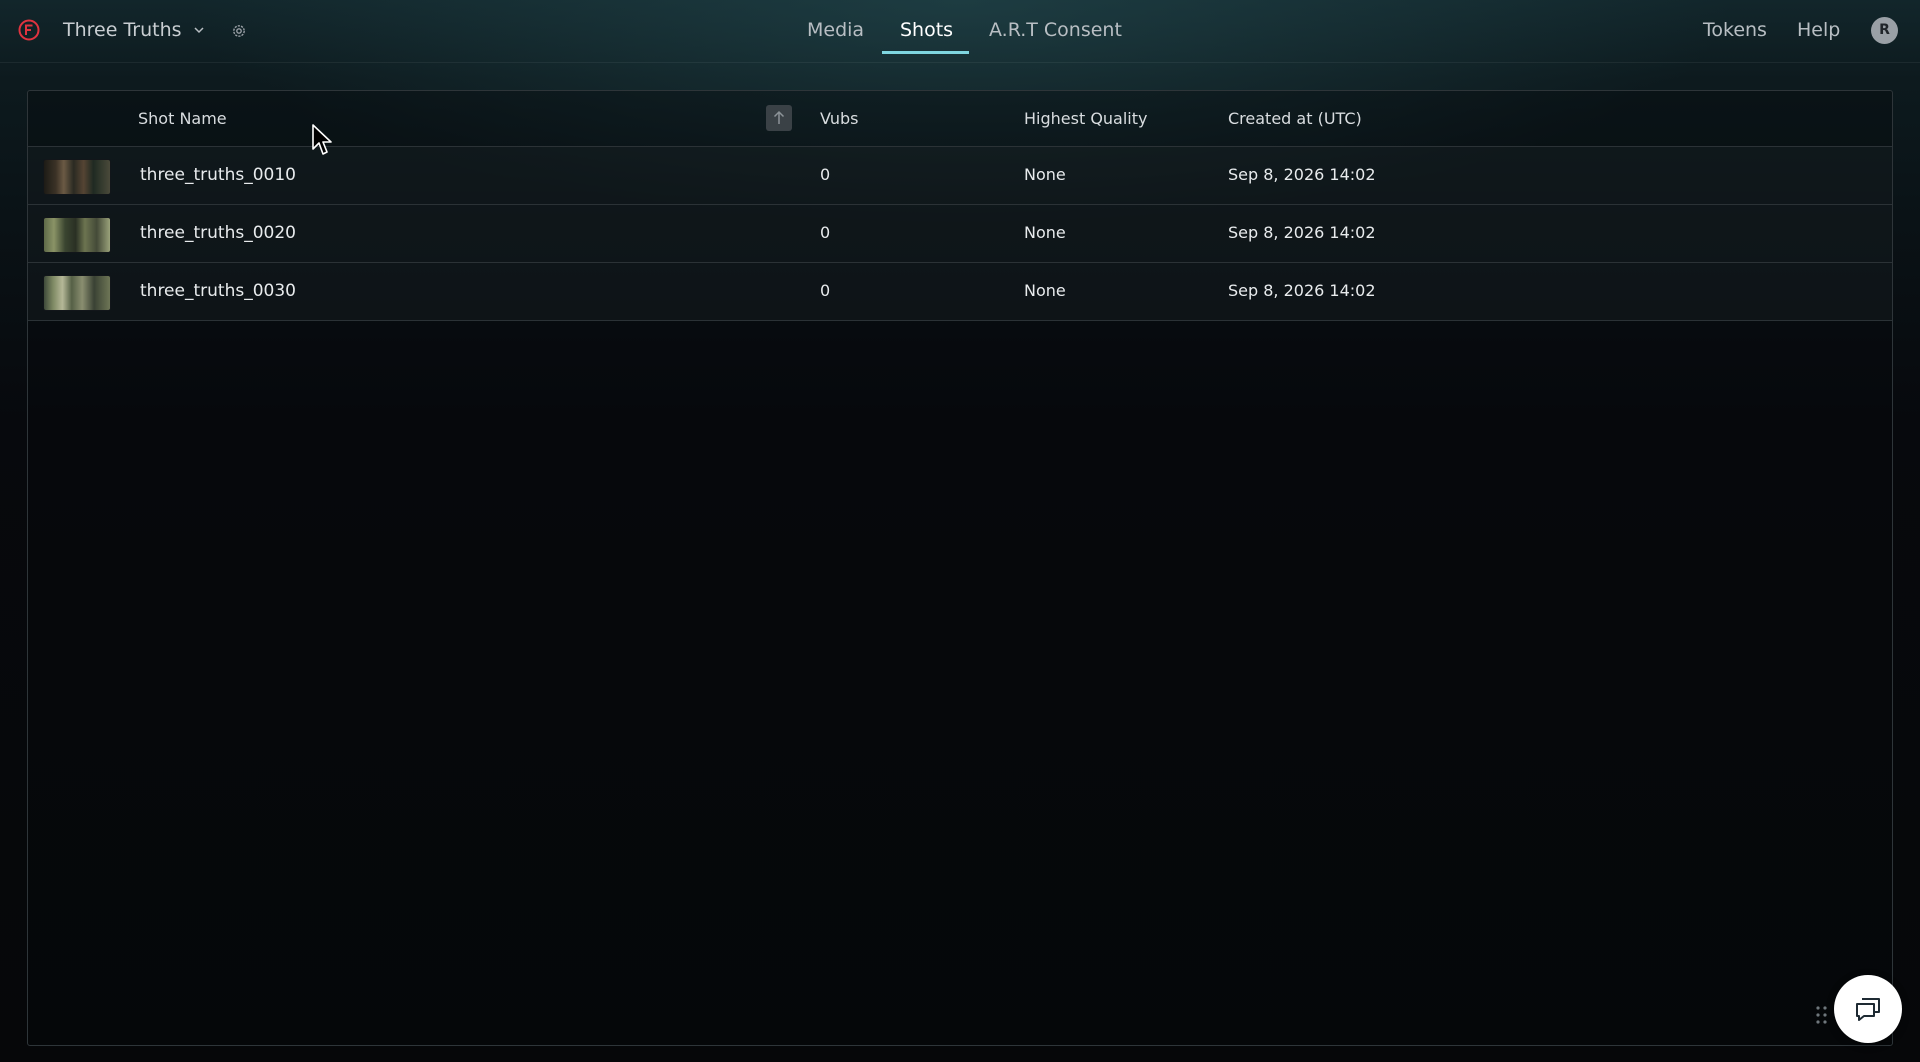  Describe the element at coordinates (839, 118) in the screenshot. I see `column-header-vubs: Vubs` at that location.